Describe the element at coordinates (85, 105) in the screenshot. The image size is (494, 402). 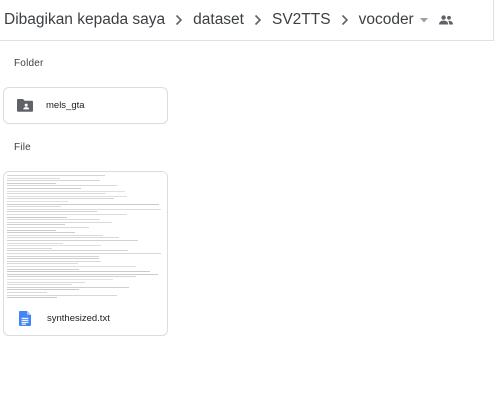
I see `folder-card-mels-gta: mels_gta` at that location.